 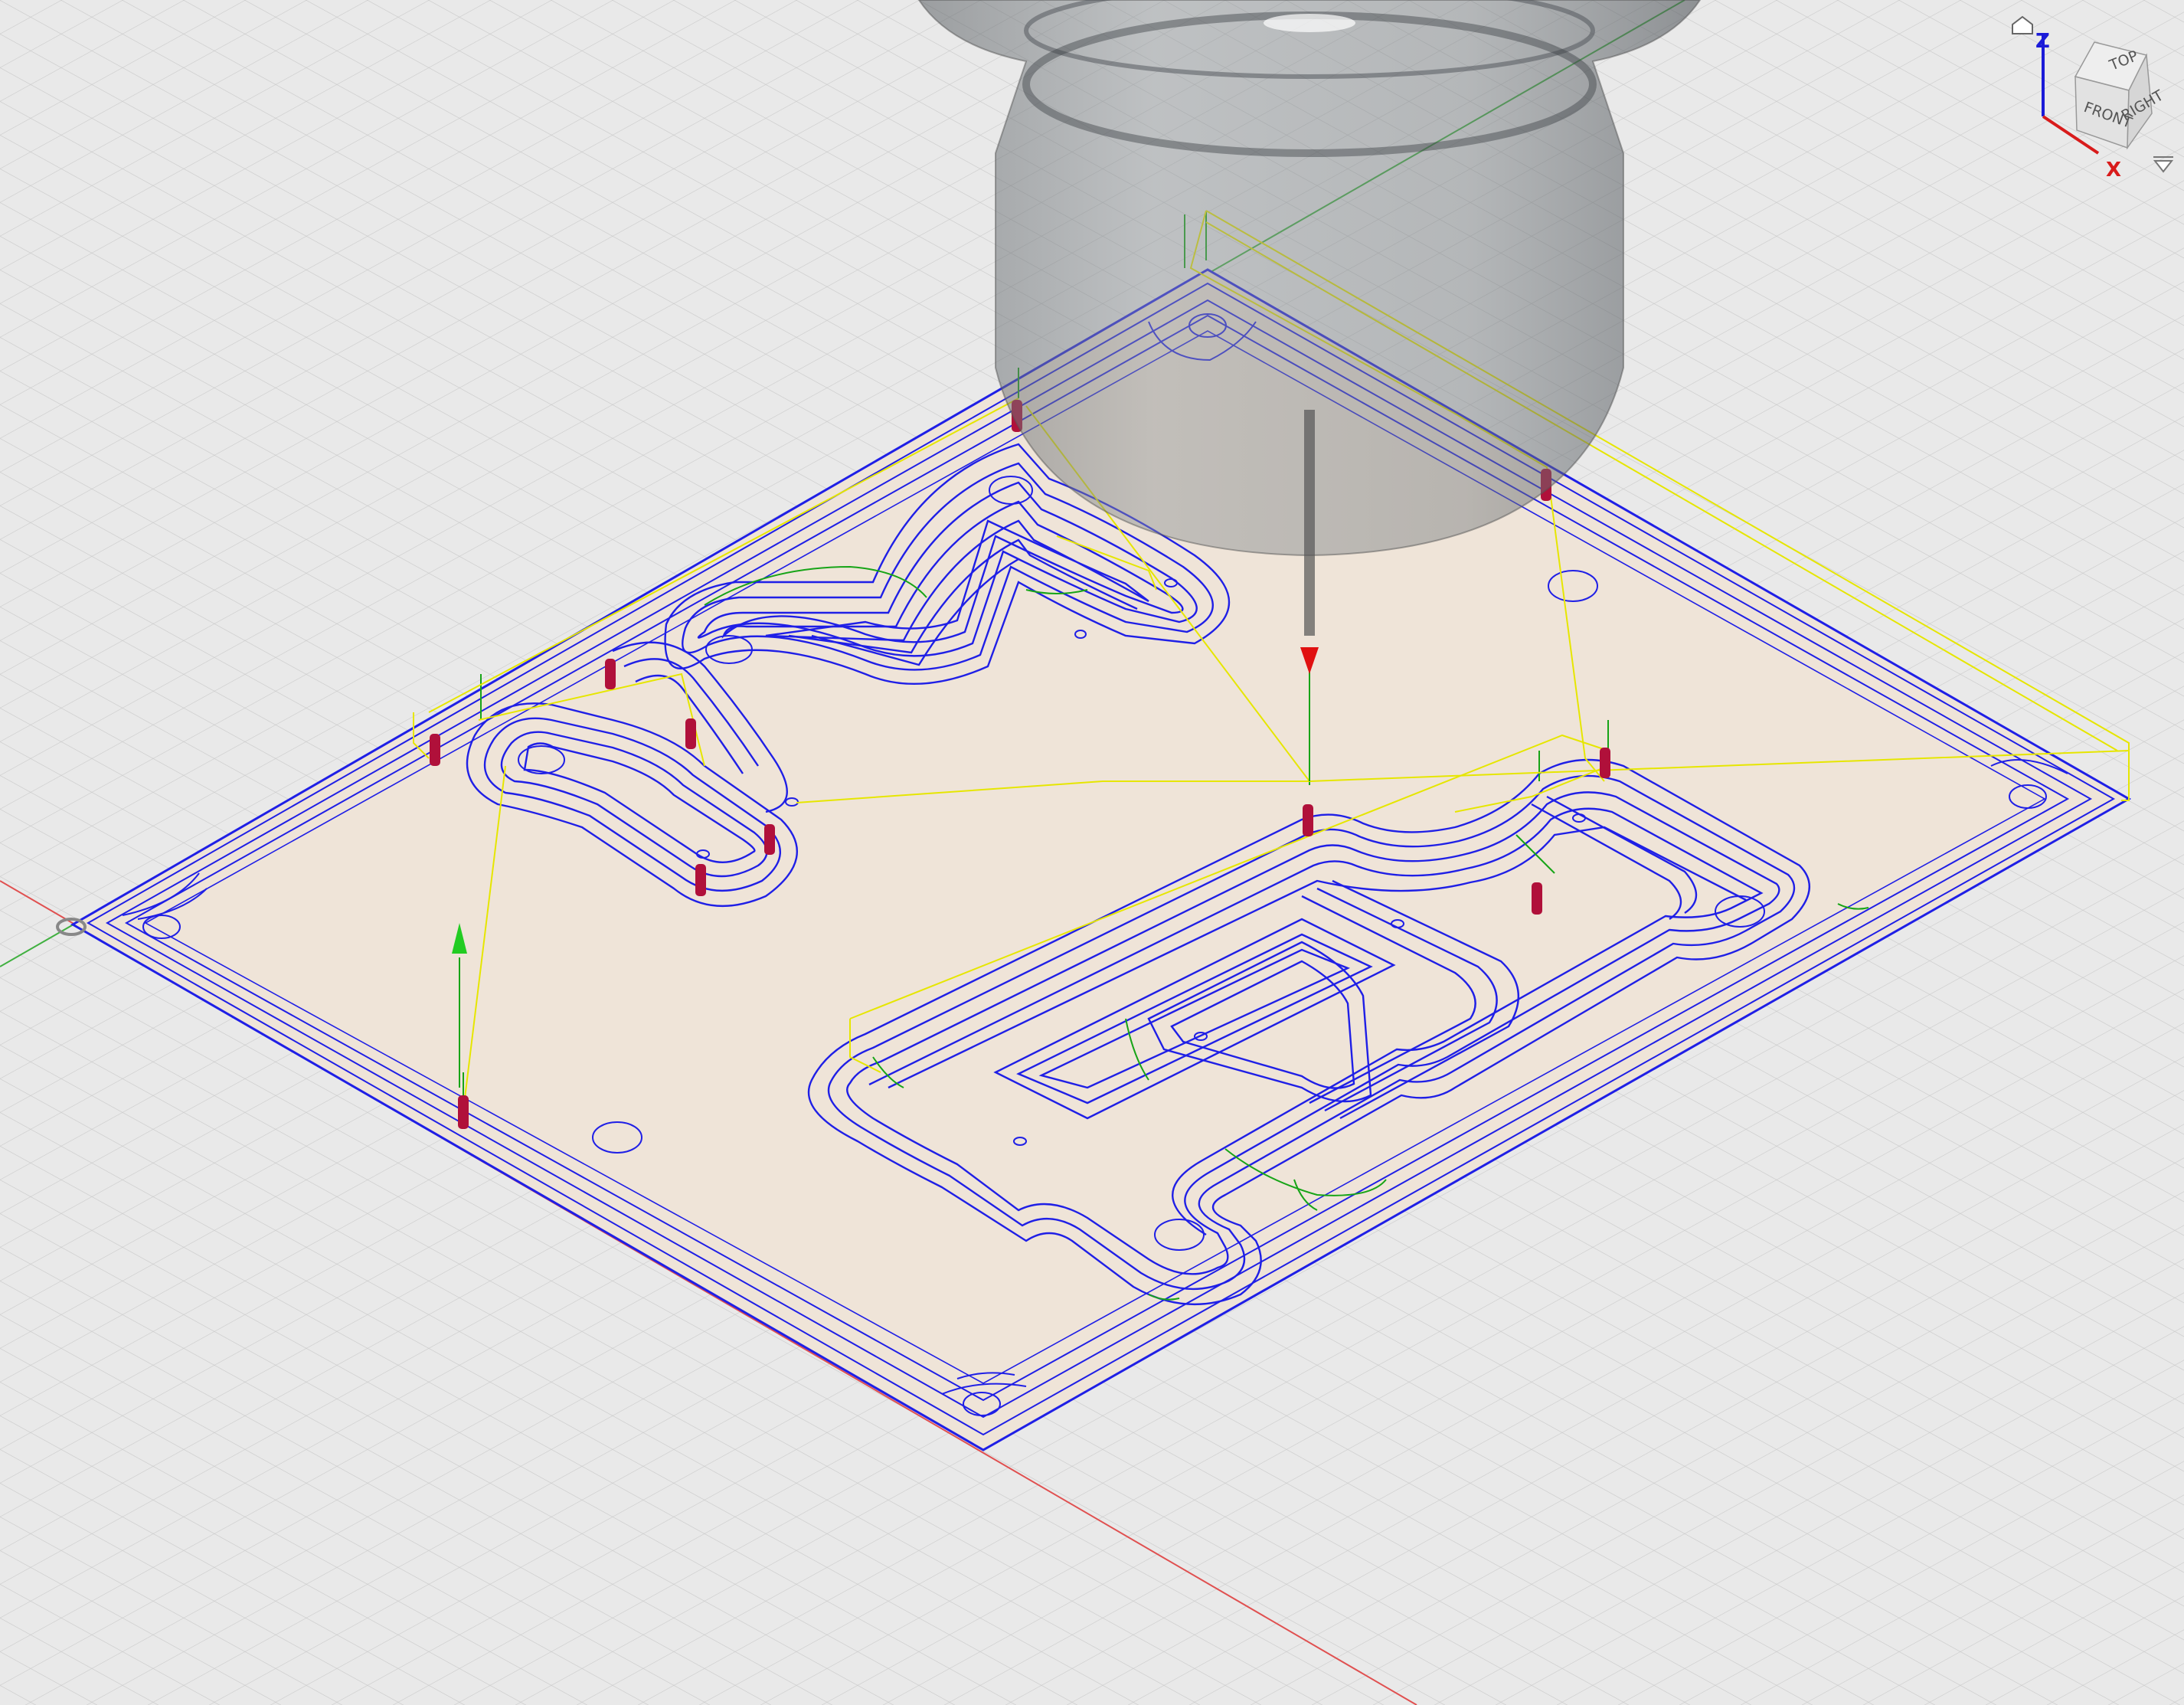 What do you see at coordinates (2022, 24) in the screenshot?
I see `home-icon` at bounding box center [2022, 24].